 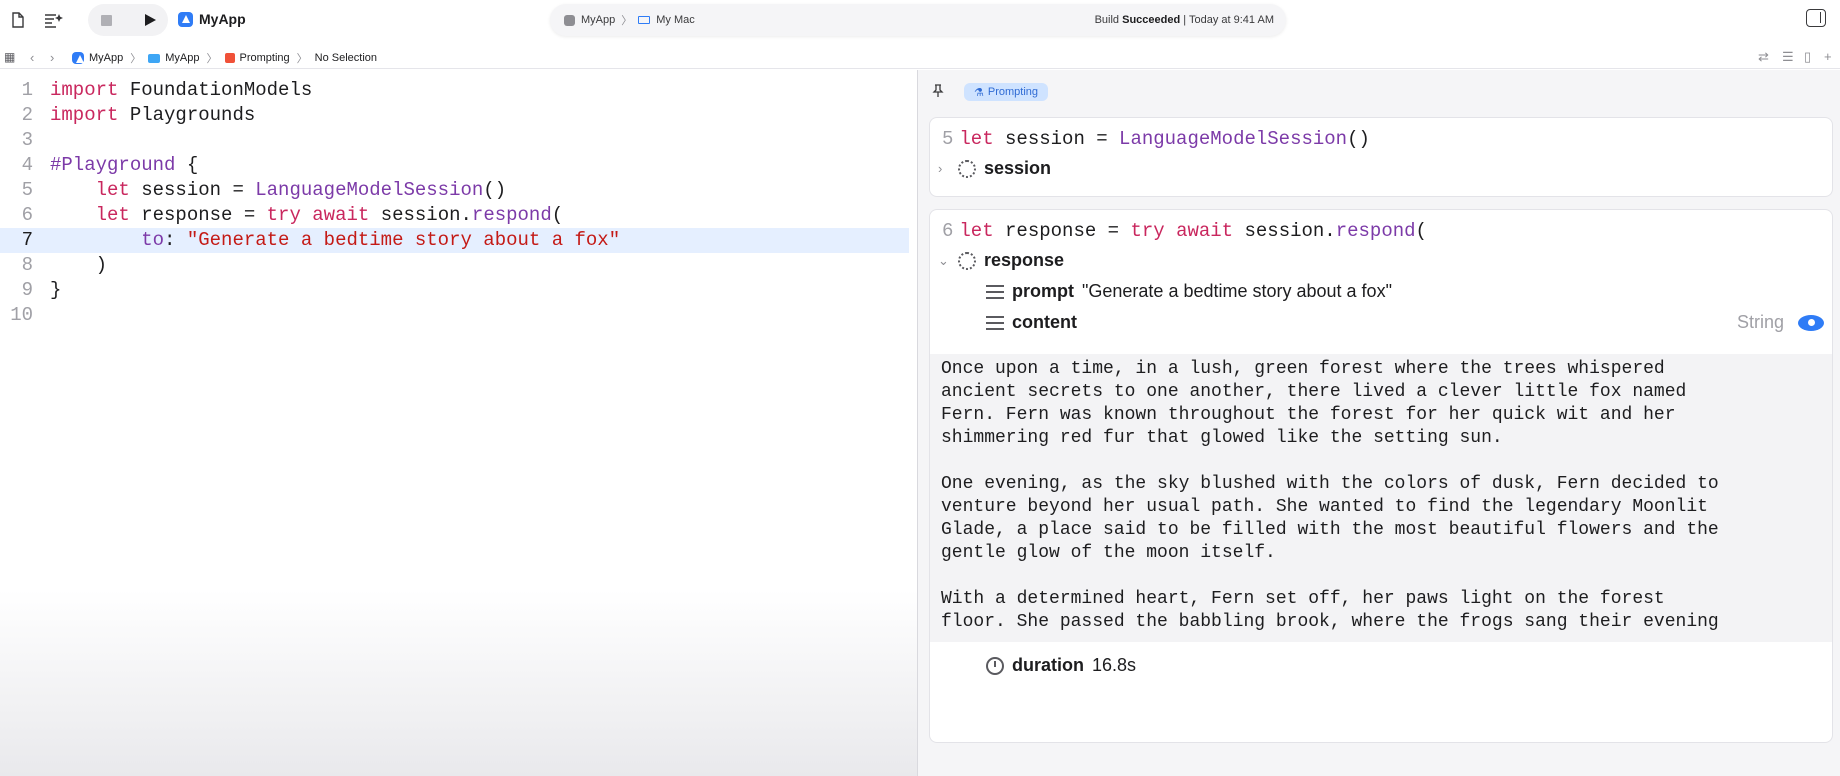 I want to click on chevron-down-icon: ⌄, so click(x=944, y=261).